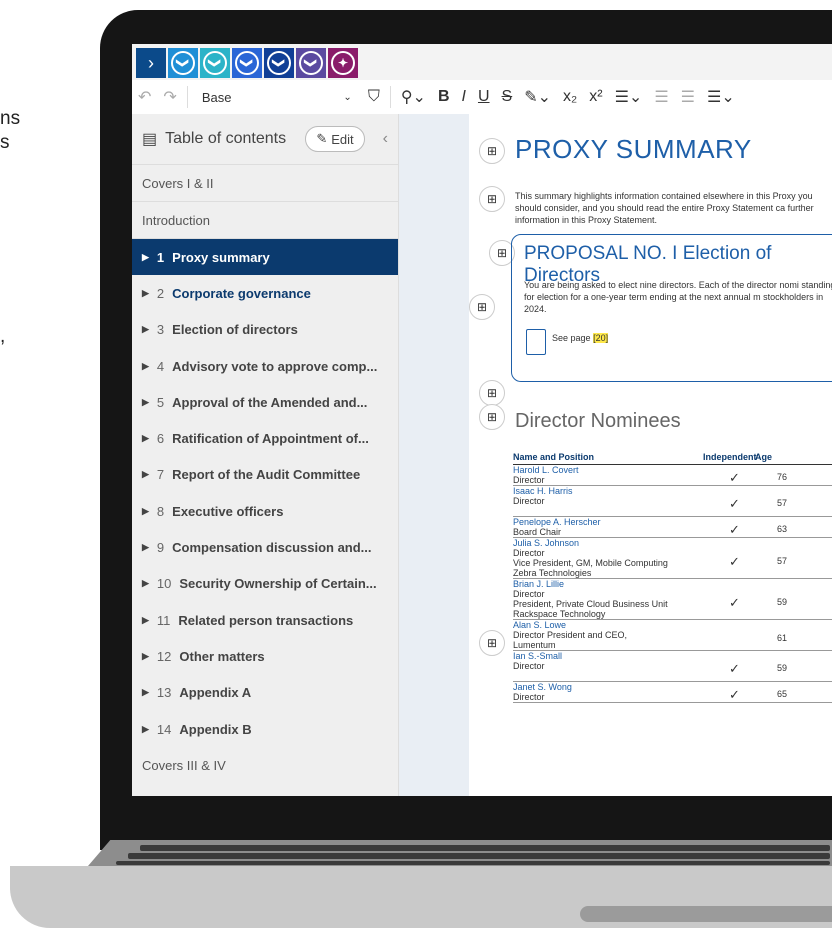 The height and width of the screenshot is (934, 832). Describe the element at coordinates (150, 139) in the screenshot. I see `toc-list-icon: ▤` at that location.